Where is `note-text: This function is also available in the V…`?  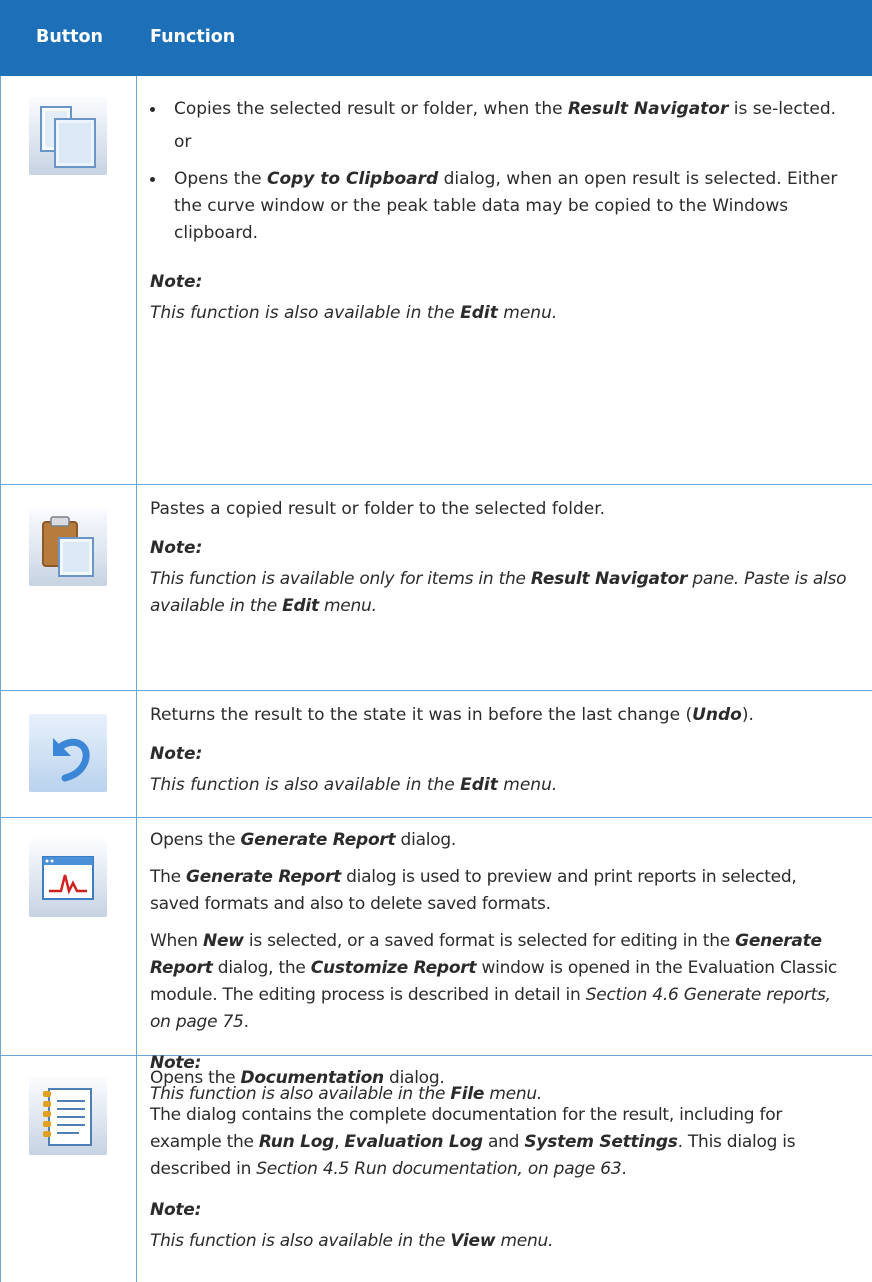
note-text: This function is also available in the V… is located at coordinates (352, 1241).